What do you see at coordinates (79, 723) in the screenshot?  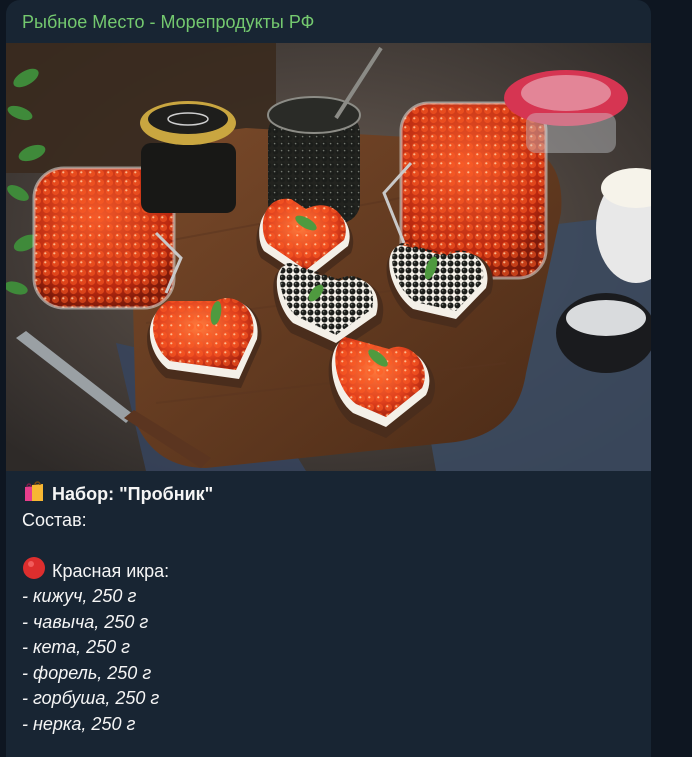 I see `list-item: - нерка, 250 г` at bounding box center [79, 723].